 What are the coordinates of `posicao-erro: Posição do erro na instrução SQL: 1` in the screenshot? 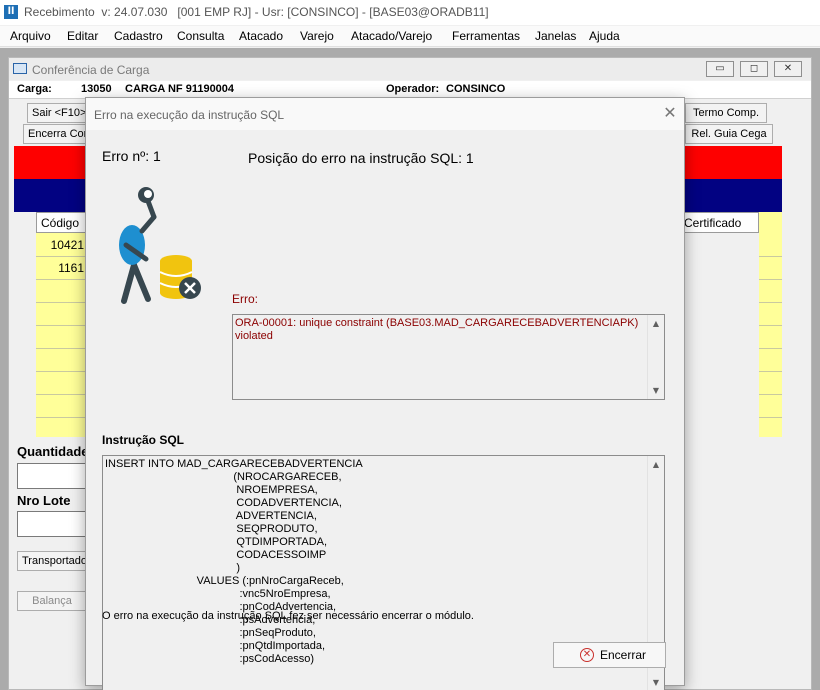 It's located at (361, 158).